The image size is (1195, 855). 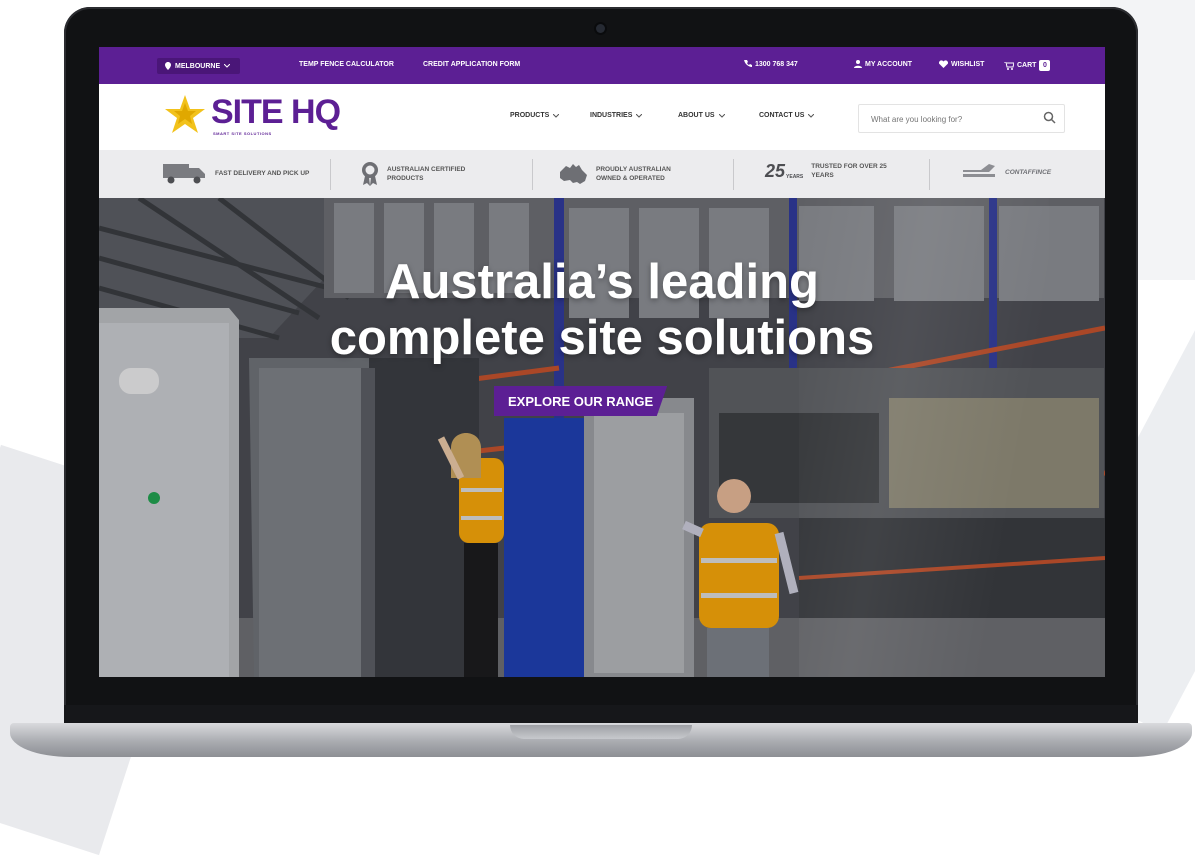 I want to click on feature-australian-owned: PROUDLY AUSTRALIAN OWNED & OPERATED, so click(x=625, y=174).